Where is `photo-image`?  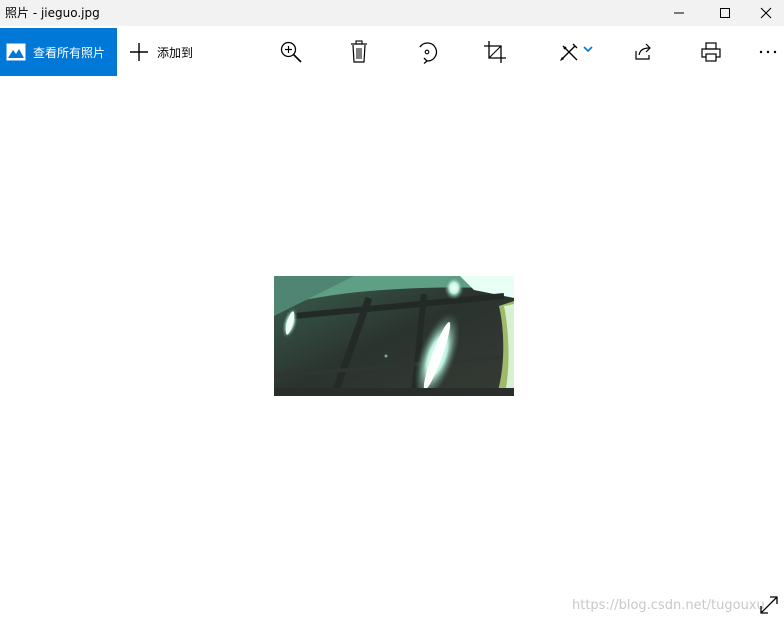
photo-image is located at coordinates (394, 336).